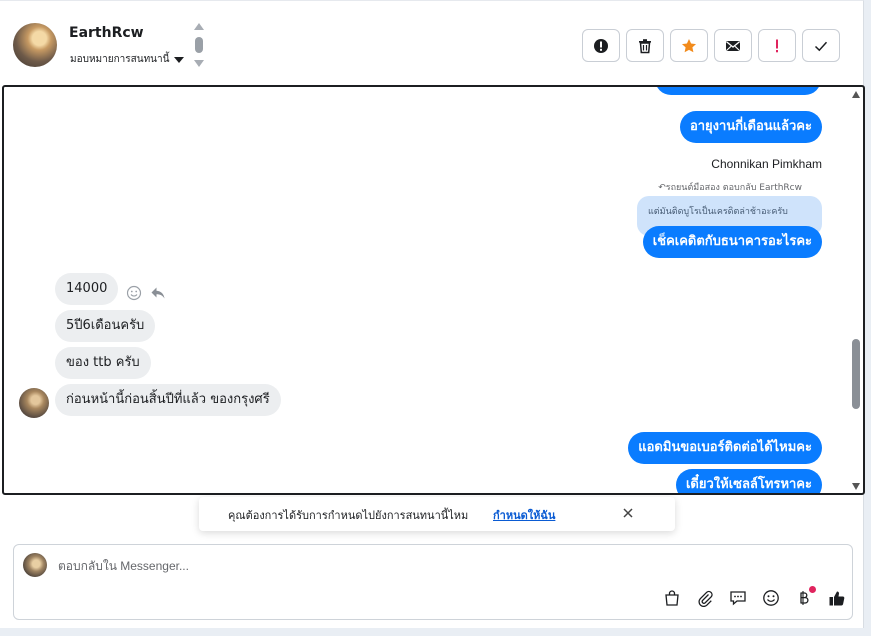 This screenshot has width=871, height=636. I want to click on spam-icon, so click(601, 45).